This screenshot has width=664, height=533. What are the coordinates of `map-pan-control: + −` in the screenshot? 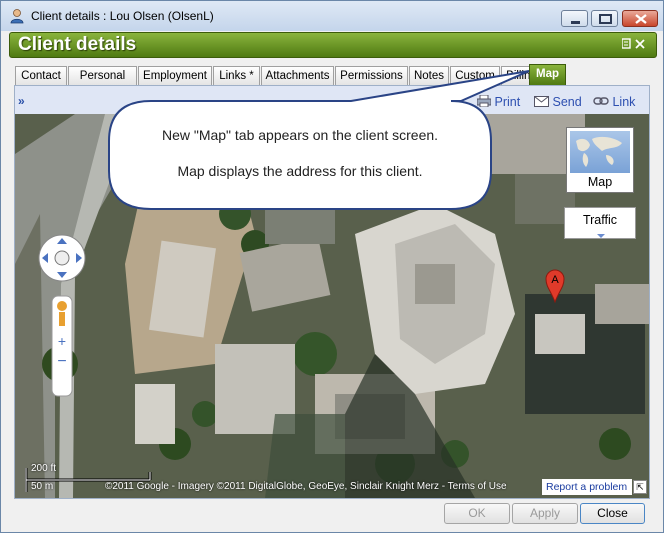 It's located at (67, 324).